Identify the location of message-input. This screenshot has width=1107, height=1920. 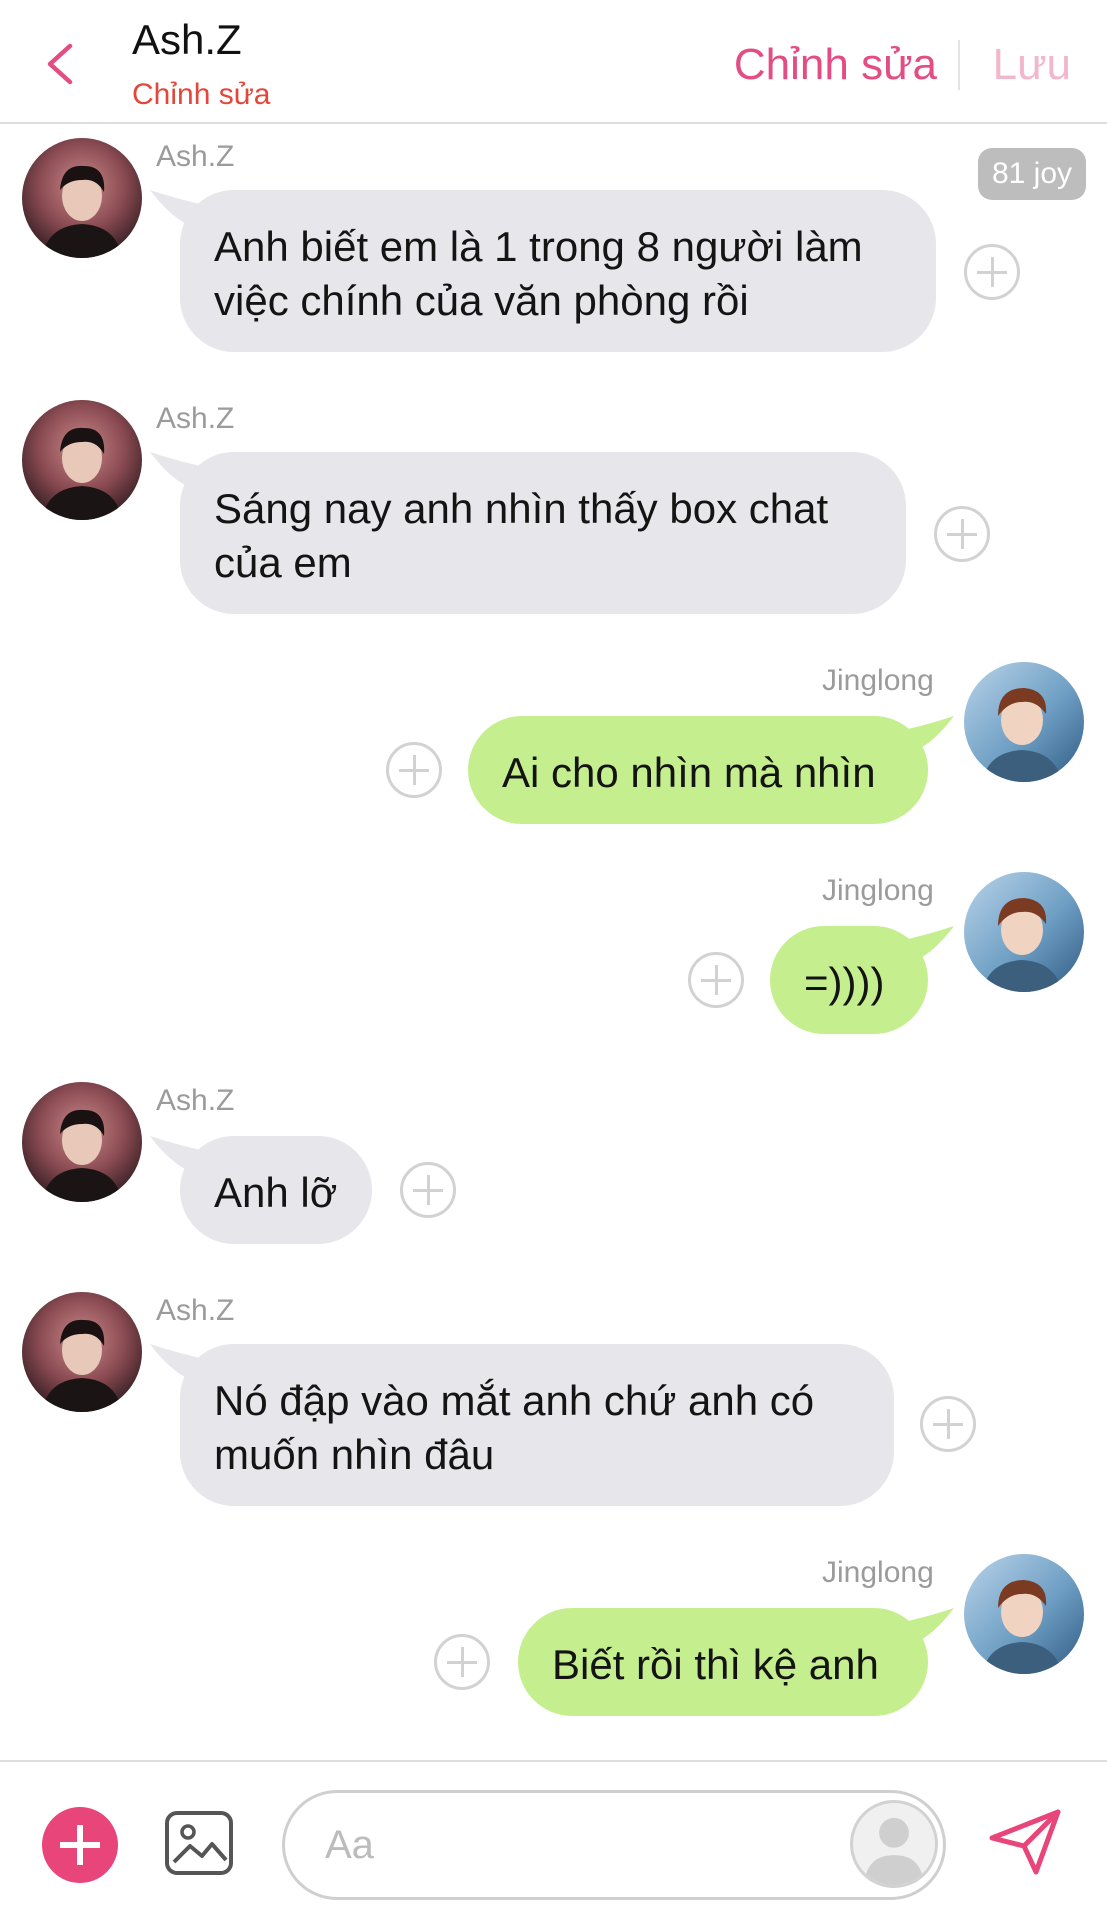
(614, 1845).